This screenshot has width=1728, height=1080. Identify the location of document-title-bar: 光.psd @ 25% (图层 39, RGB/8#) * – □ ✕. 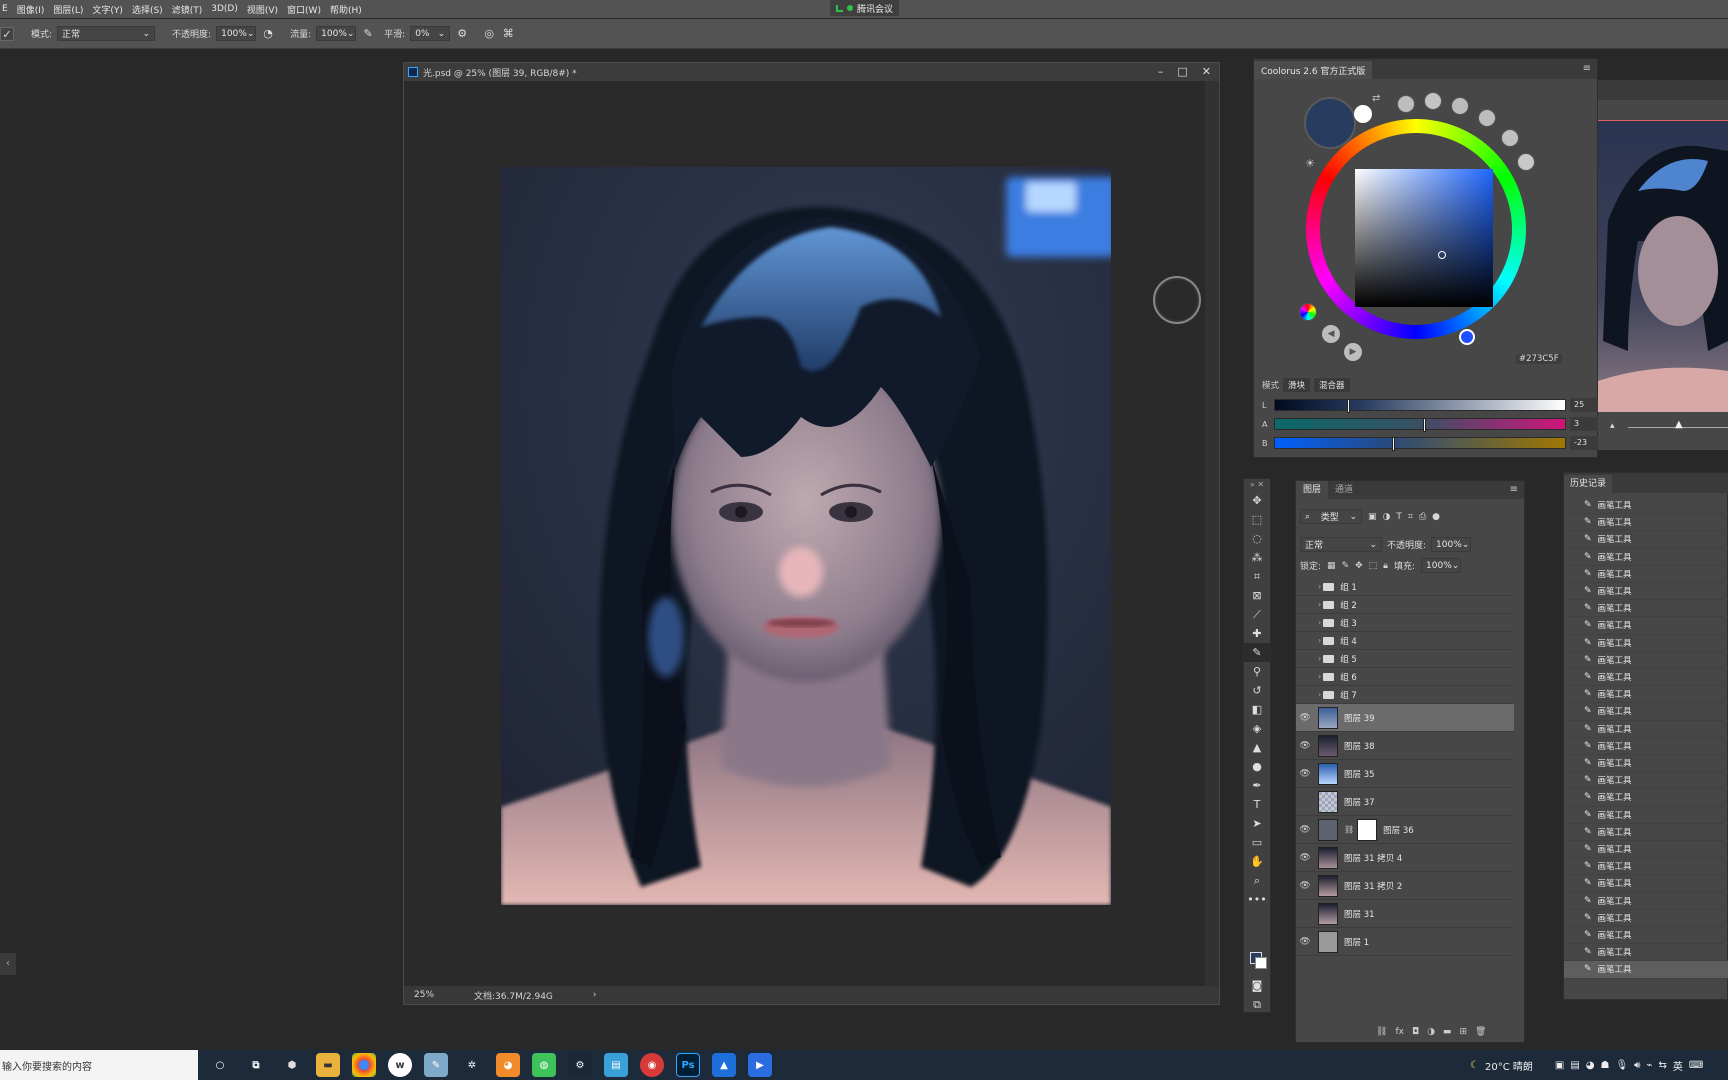
(811, 72).